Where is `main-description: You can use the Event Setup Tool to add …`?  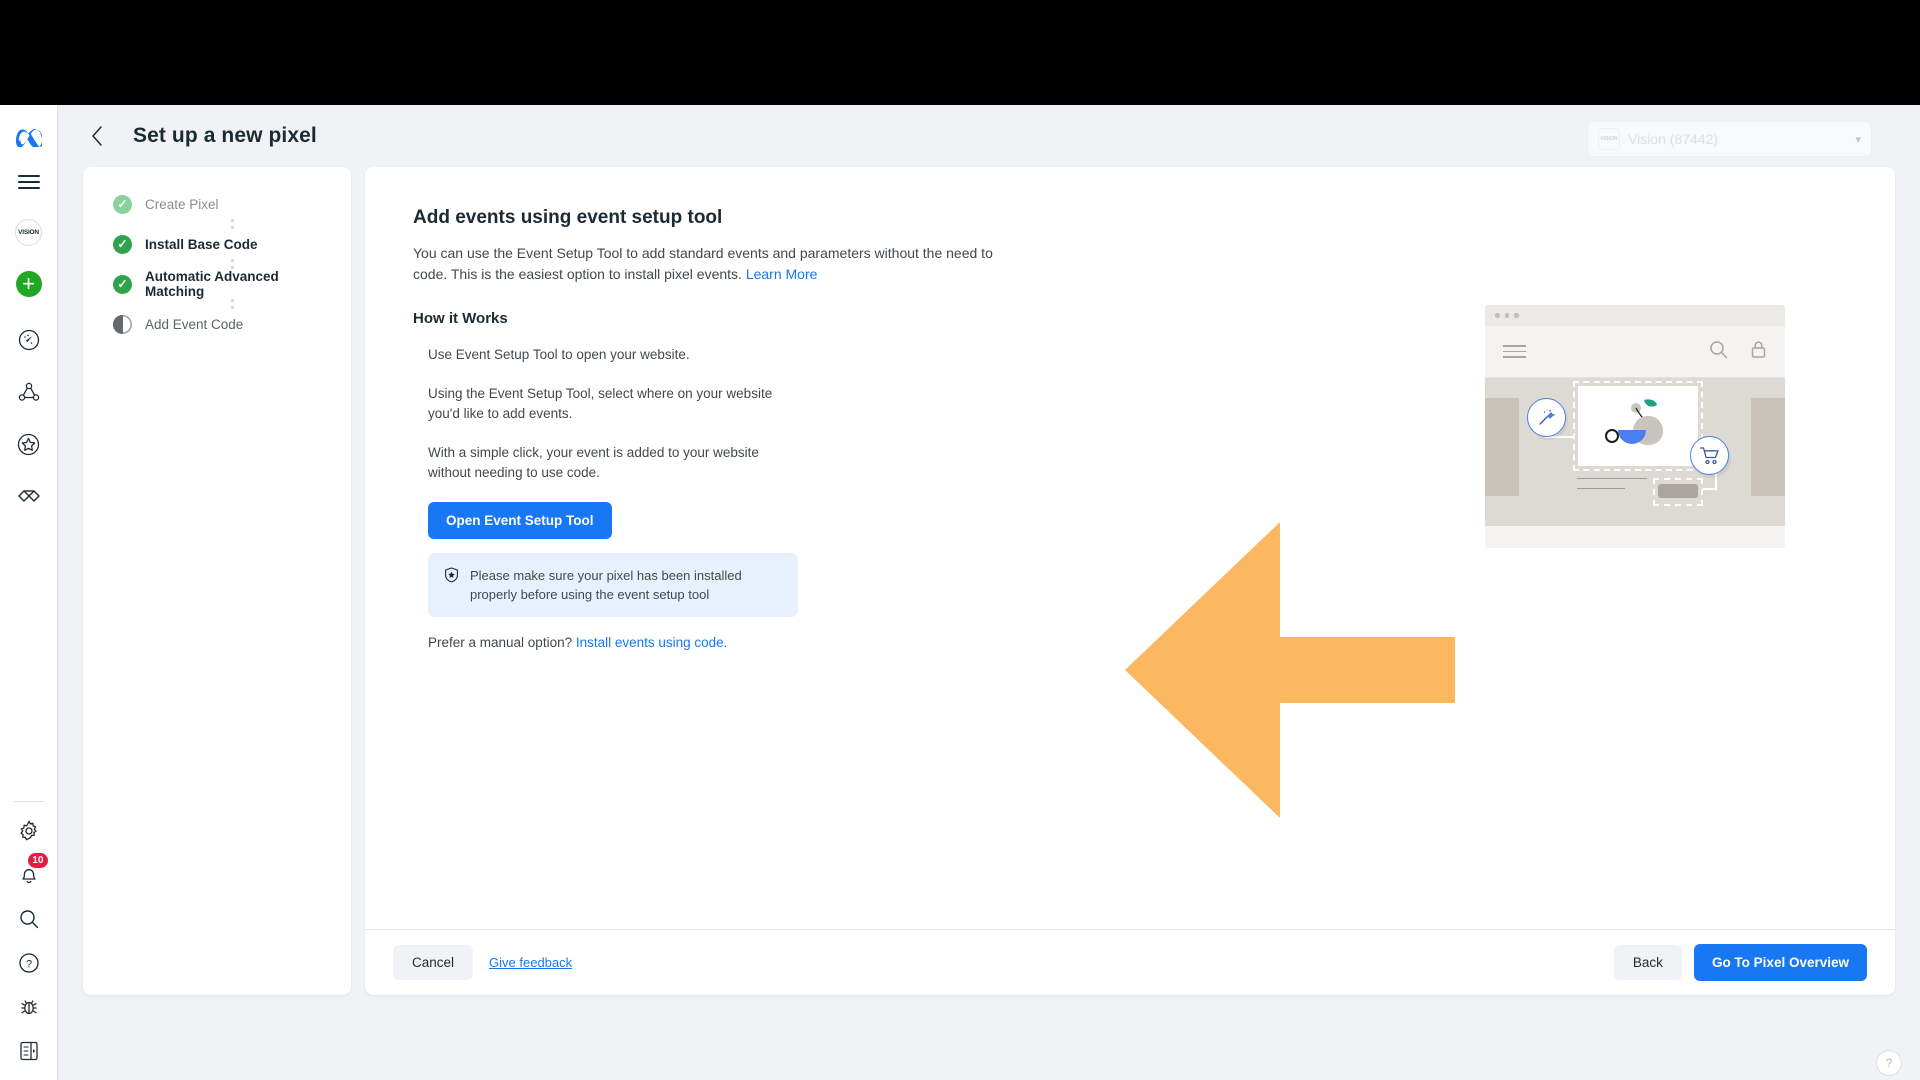
main-description: You can use the Event Setup Tool to add … is located at coordinates (708, 263).